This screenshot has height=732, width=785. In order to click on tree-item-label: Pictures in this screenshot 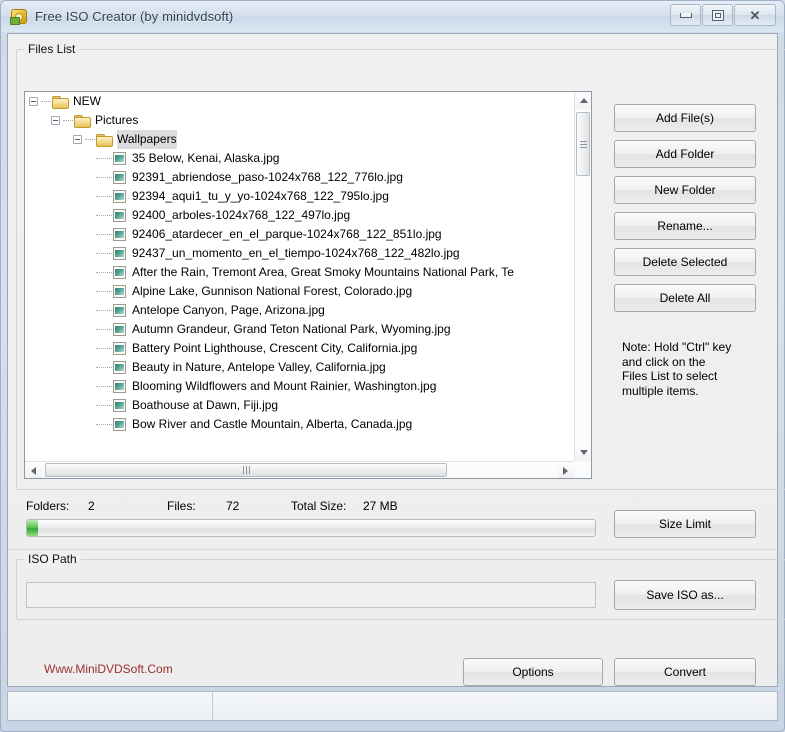, I will do `click(117, 120)`.